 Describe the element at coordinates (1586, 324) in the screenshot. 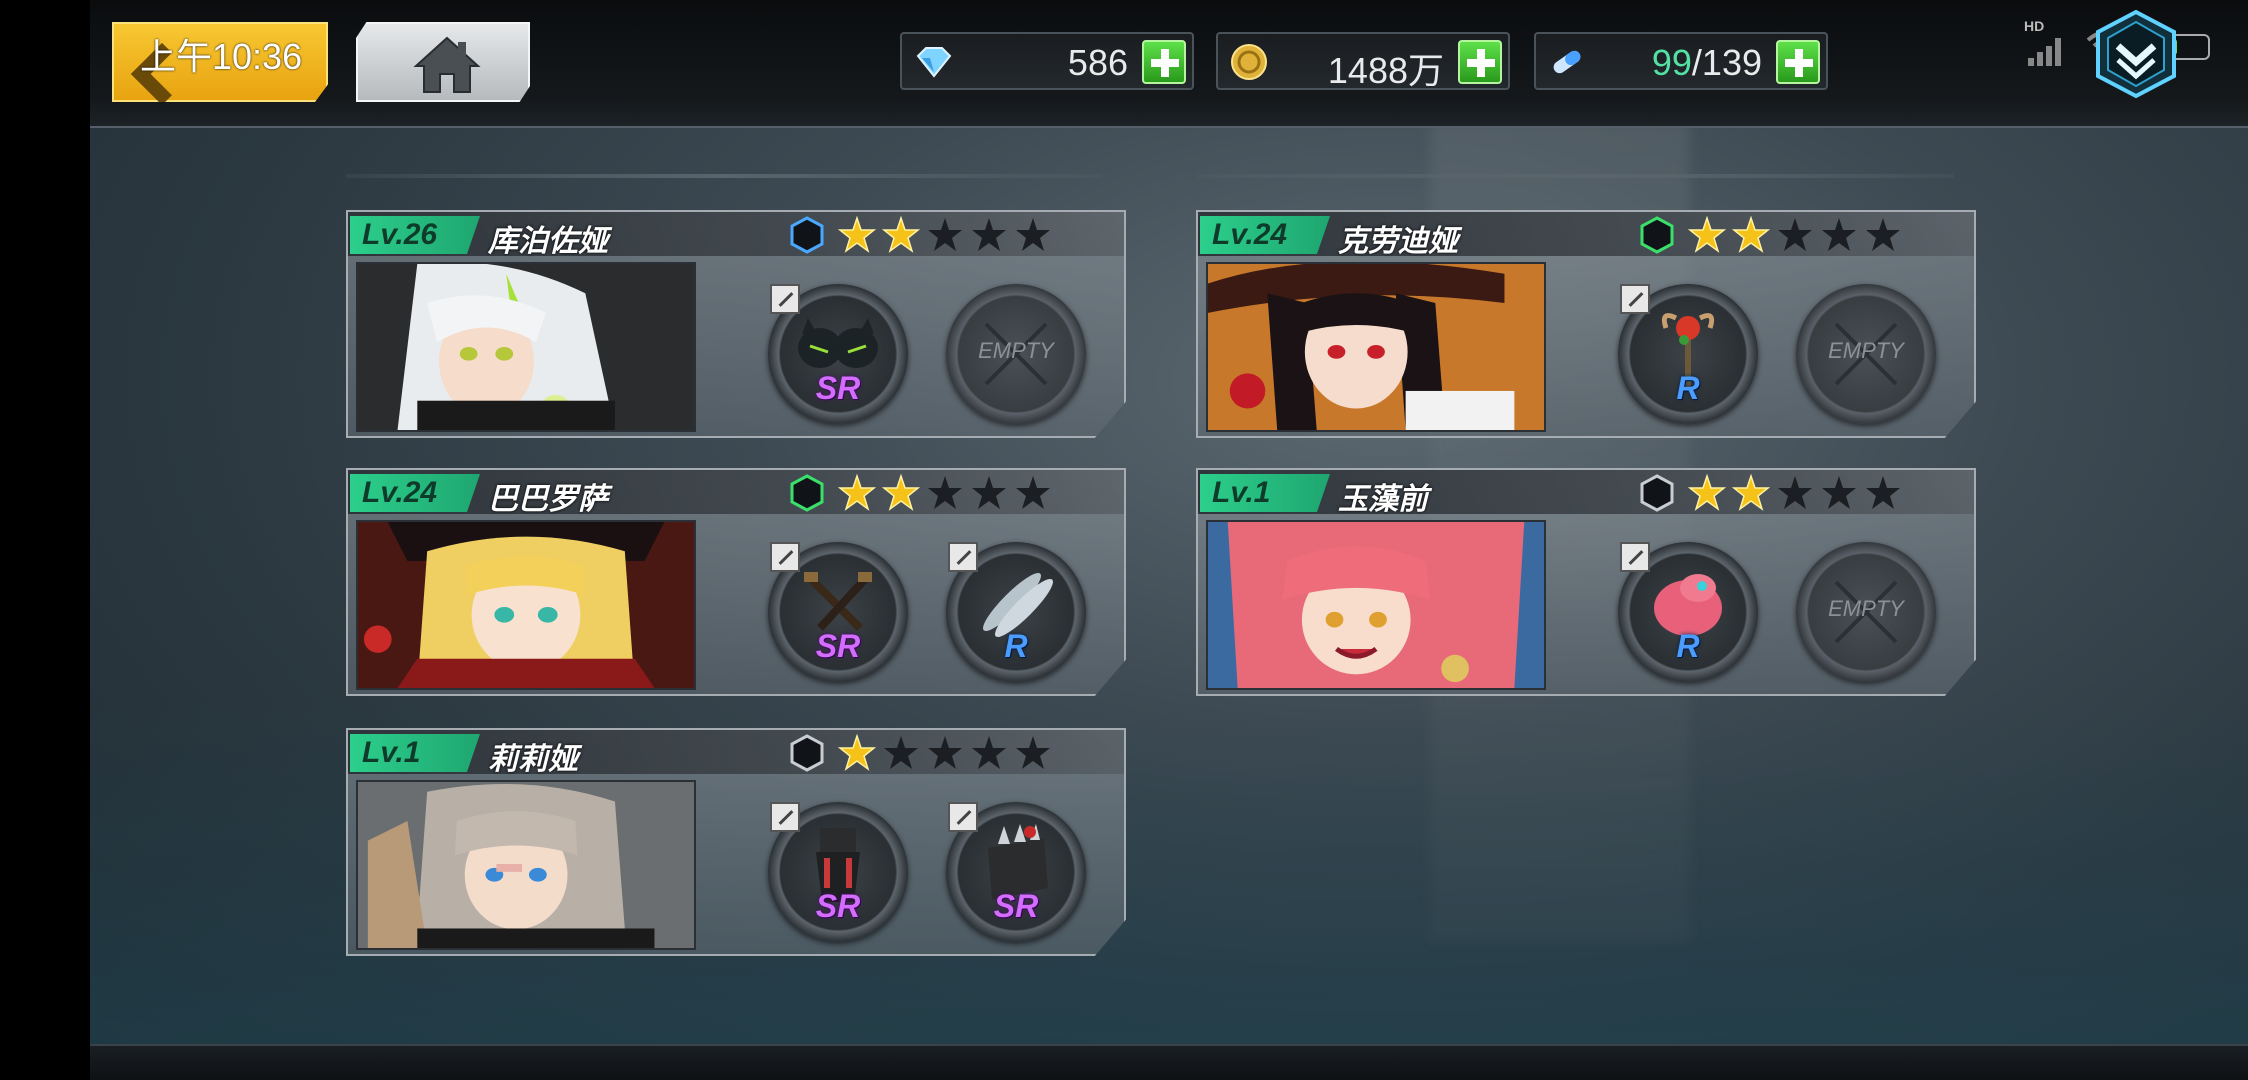

I see `character-card: Lv.24 克劳迪娅 R EMPTY` at that location.